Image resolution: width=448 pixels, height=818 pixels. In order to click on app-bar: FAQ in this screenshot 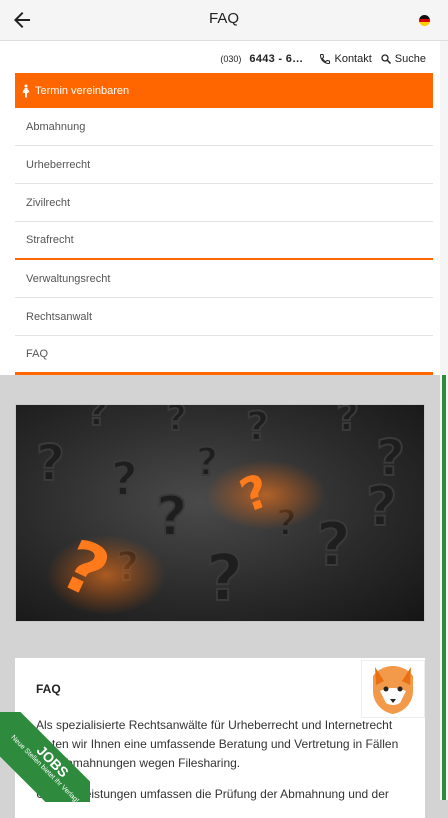, I will do `click(224, 20)`.